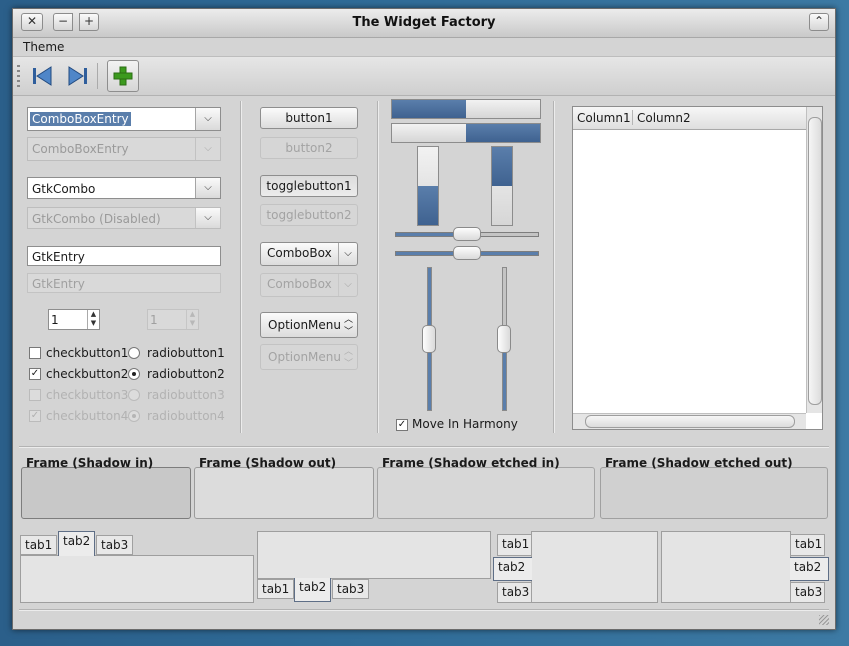 This screenshot has width=849, height=646. Describe the element at coordinates (604, 118) in the screenshot. I see `column1-header: Column1` at that location.